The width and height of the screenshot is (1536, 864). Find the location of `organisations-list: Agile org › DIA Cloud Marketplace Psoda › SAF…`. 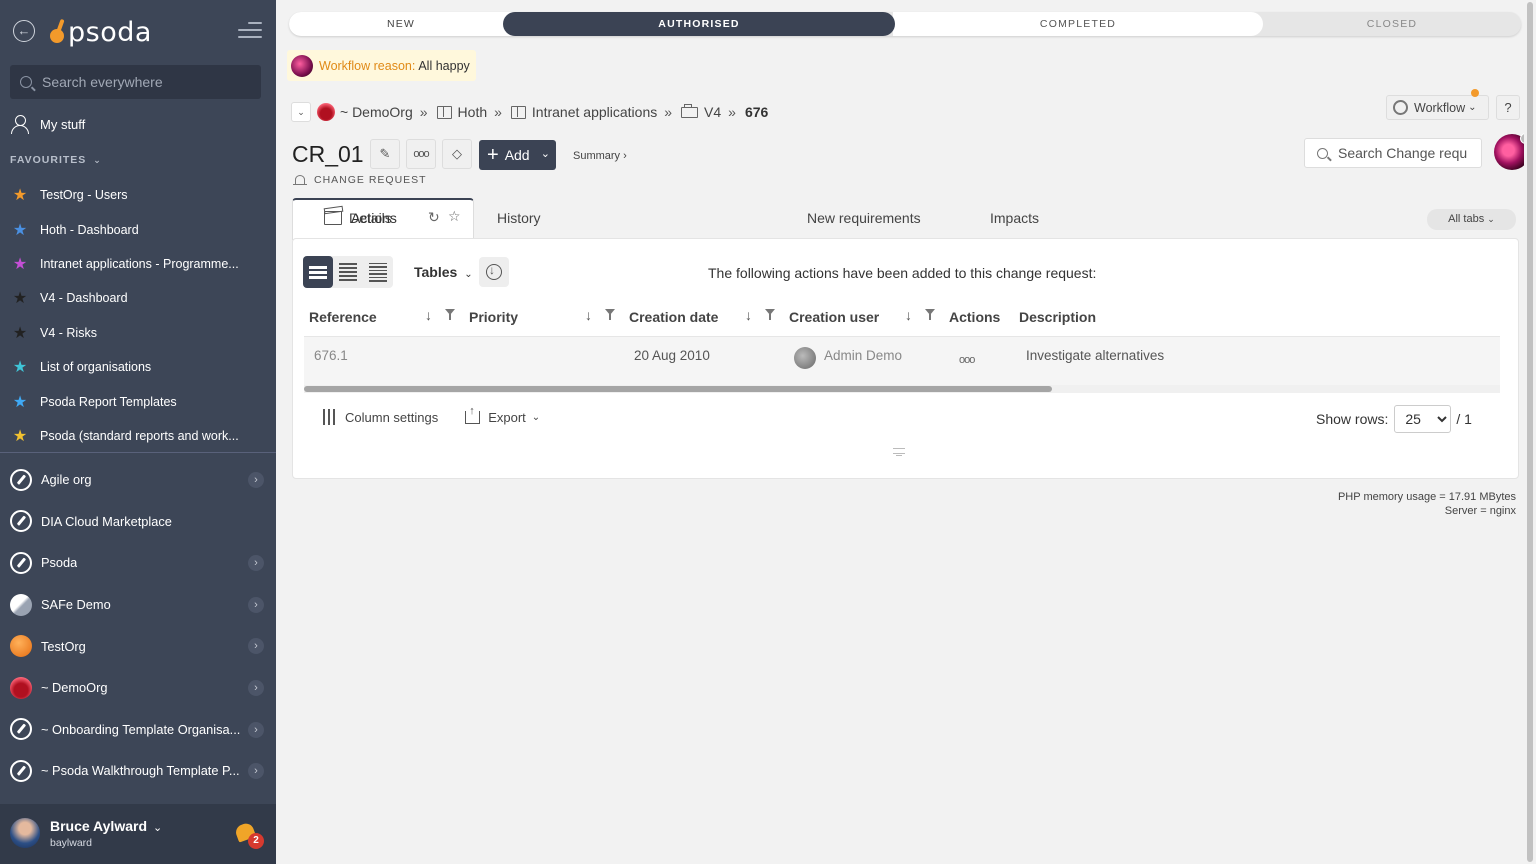

organisations-list: Agile org › DIA Cloud Marketplace Psoda › SAF… is located at coordinates (138, 625).